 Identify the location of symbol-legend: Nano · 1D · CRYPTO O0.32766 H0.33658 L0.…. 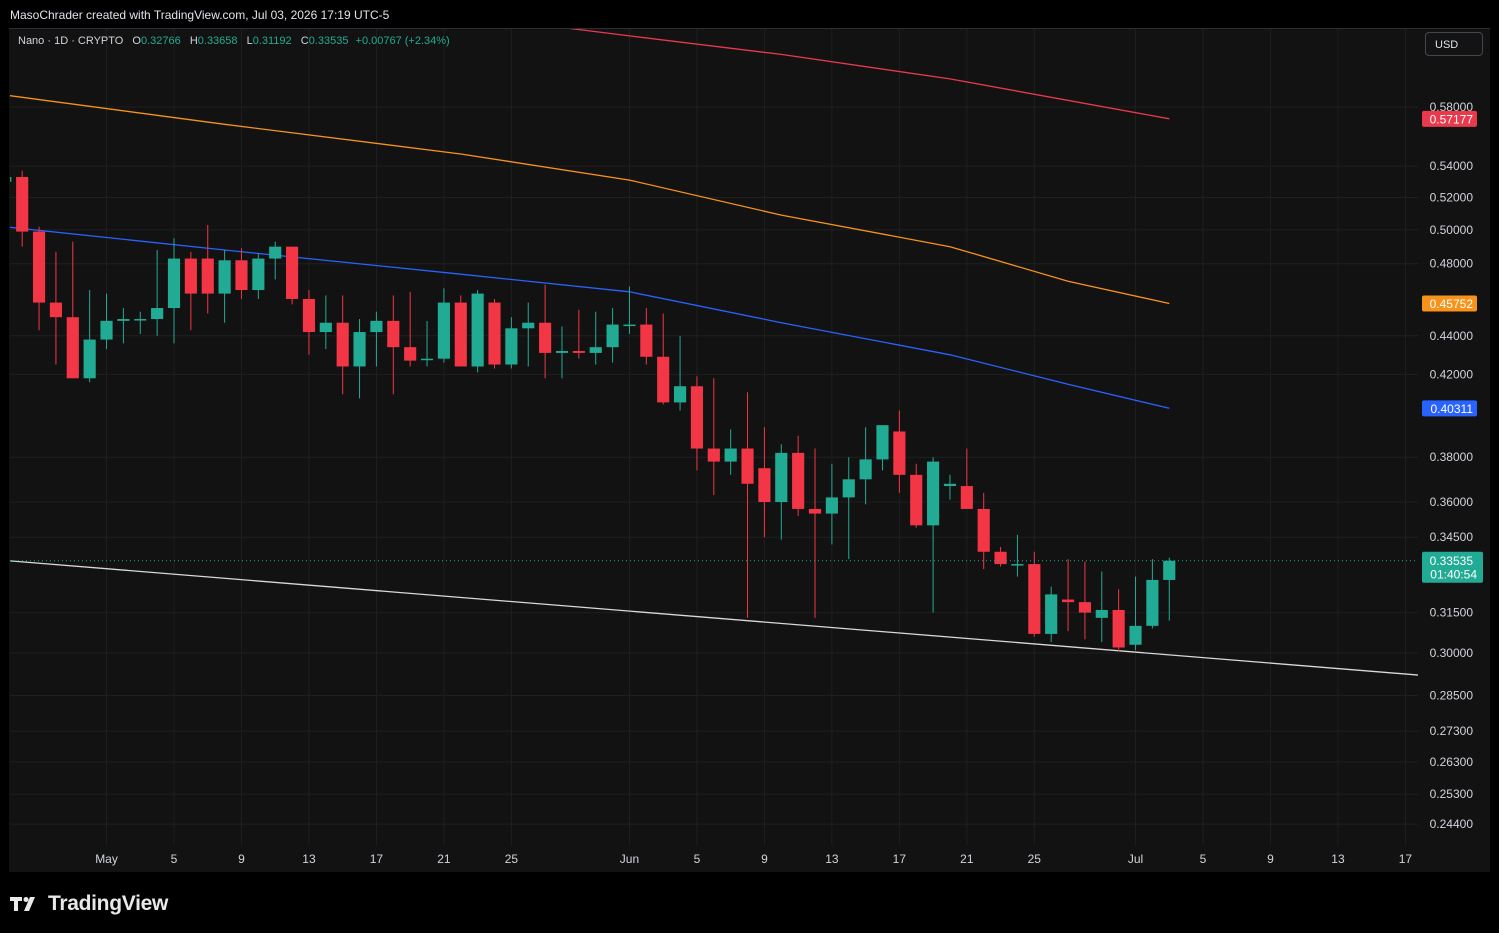
(234, 41).